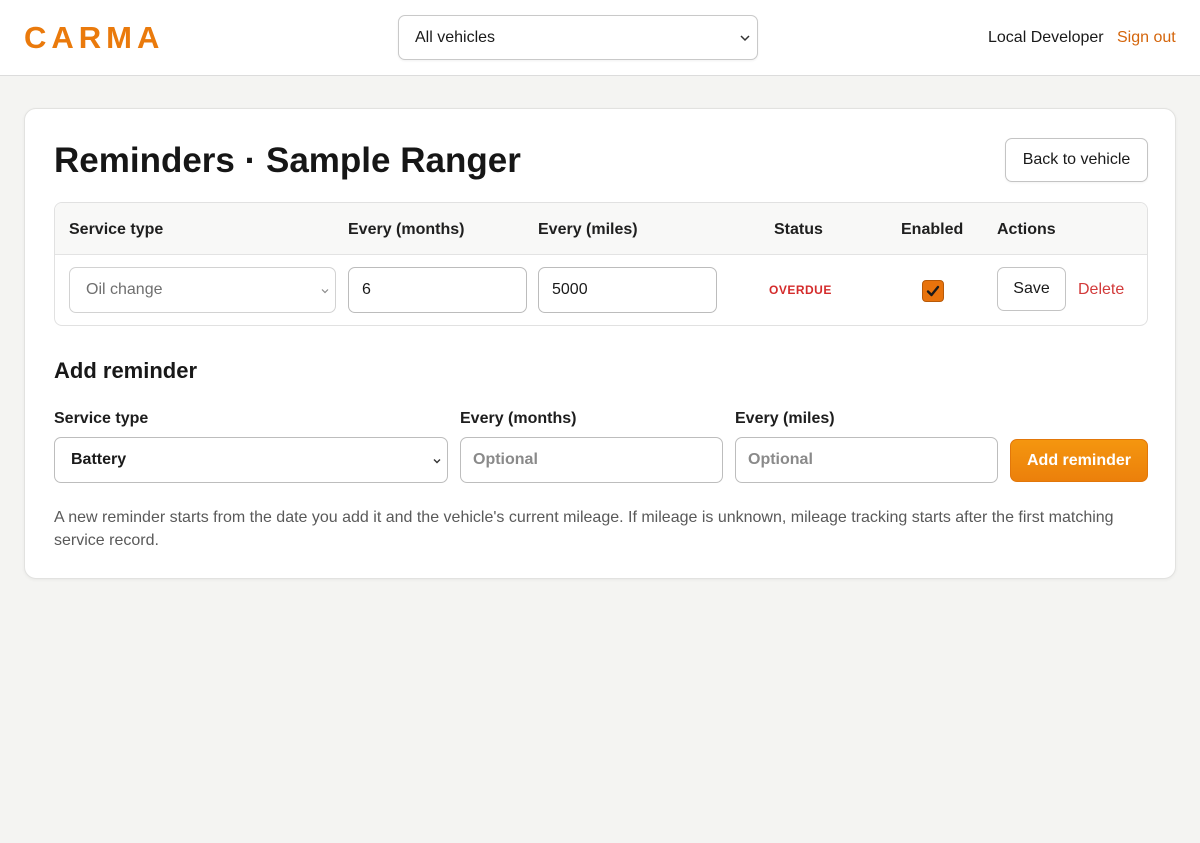 The height and width of the screenshot is (843, 1200). I want to click on column-header-service-type: Service type, so click(116, 229).